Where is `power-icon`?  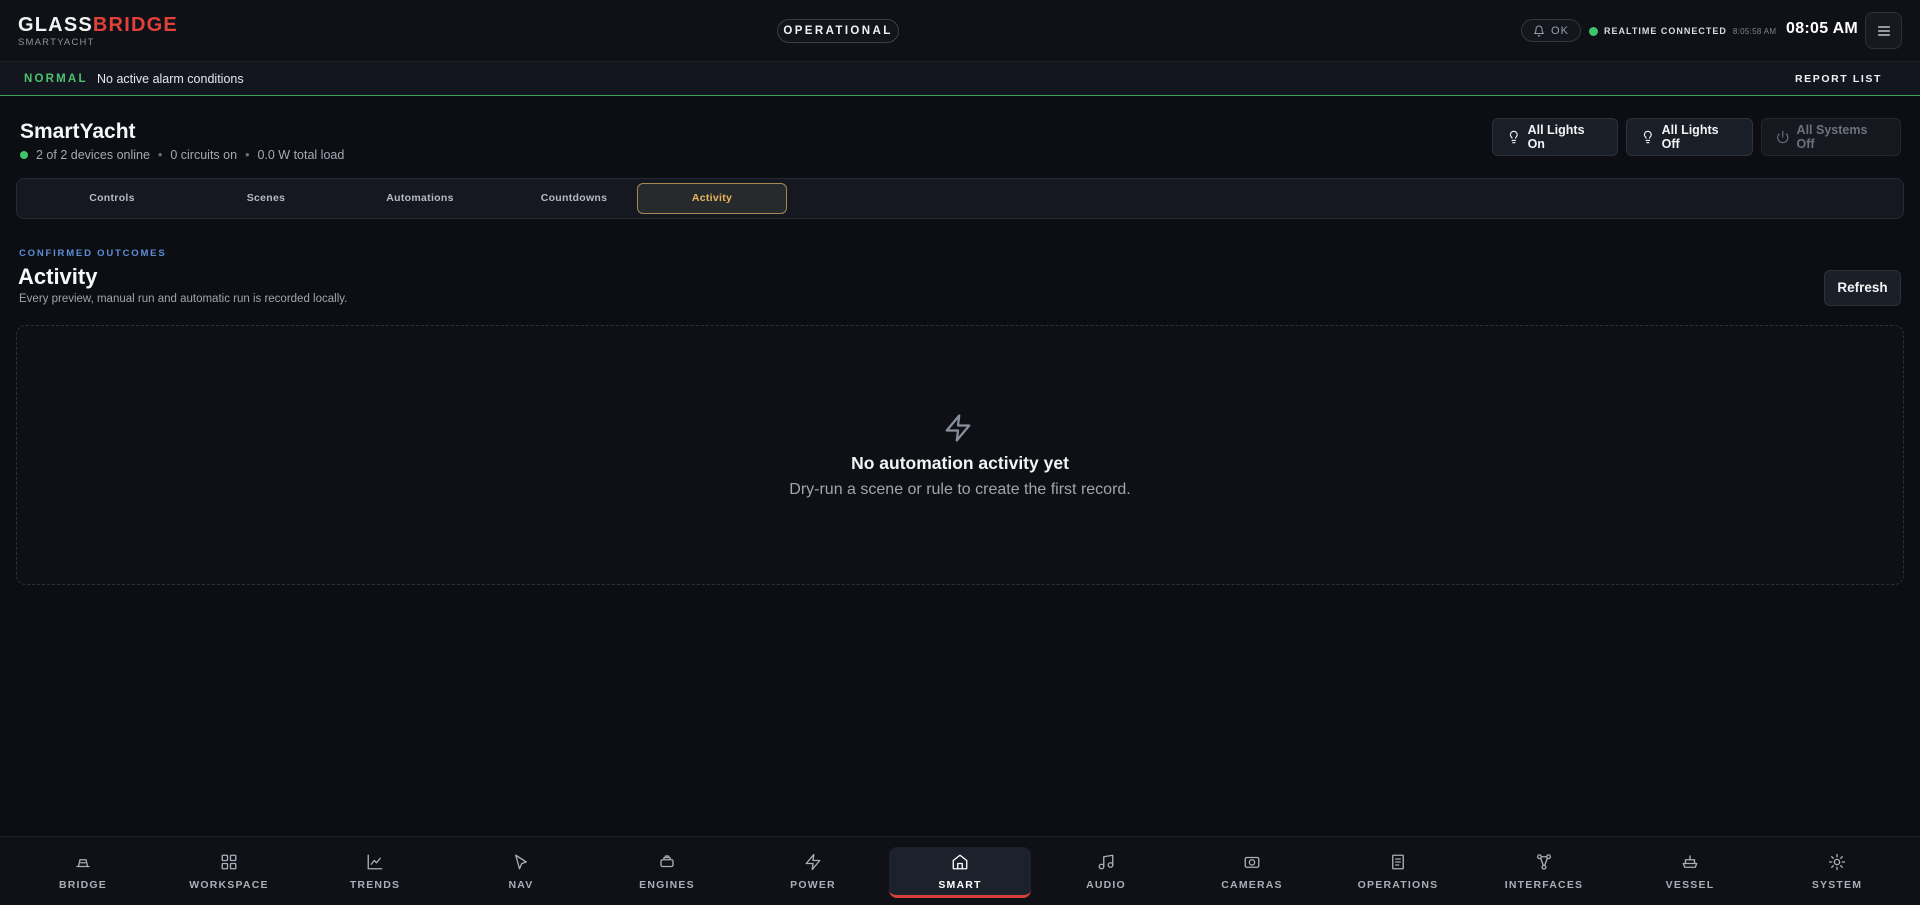
power-icon is located at coordinates (1783, 137).